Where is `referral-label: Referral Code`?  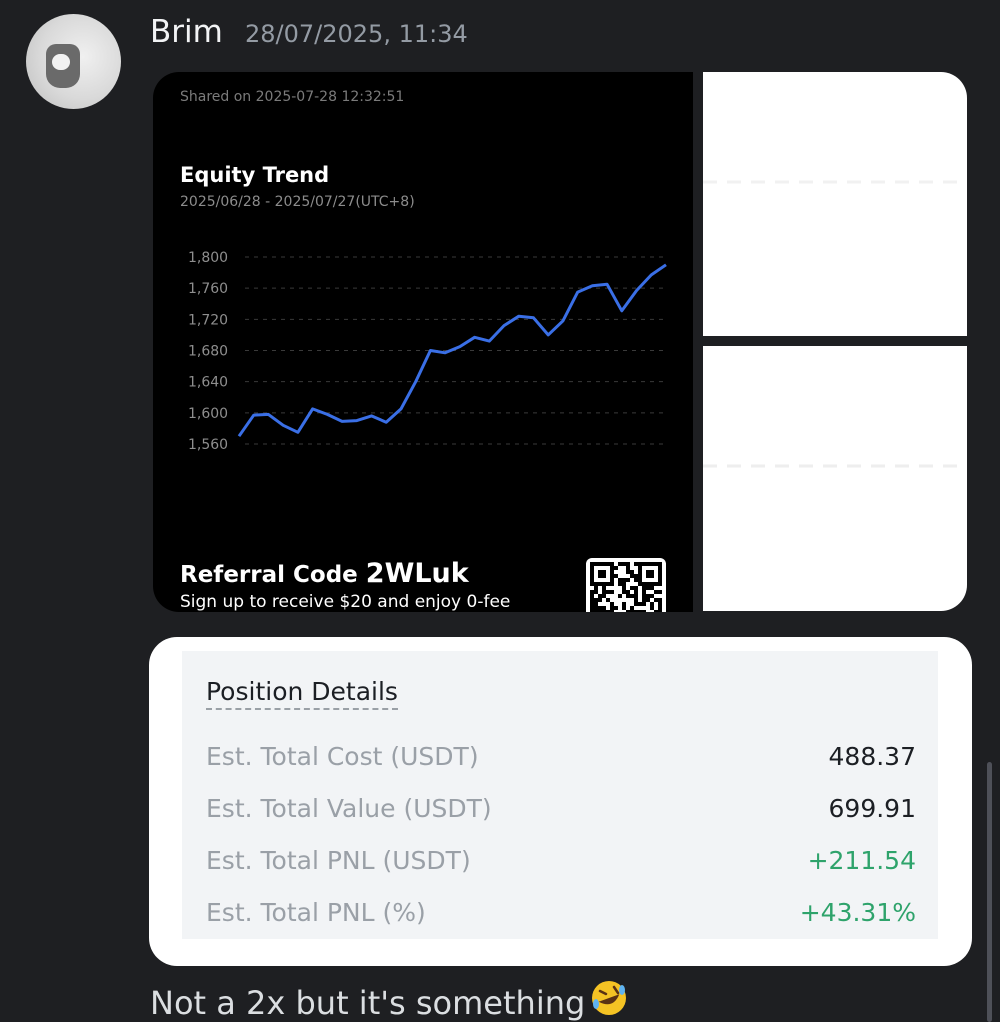
referral-label: Referral Code is located at coordinates (269, 575).